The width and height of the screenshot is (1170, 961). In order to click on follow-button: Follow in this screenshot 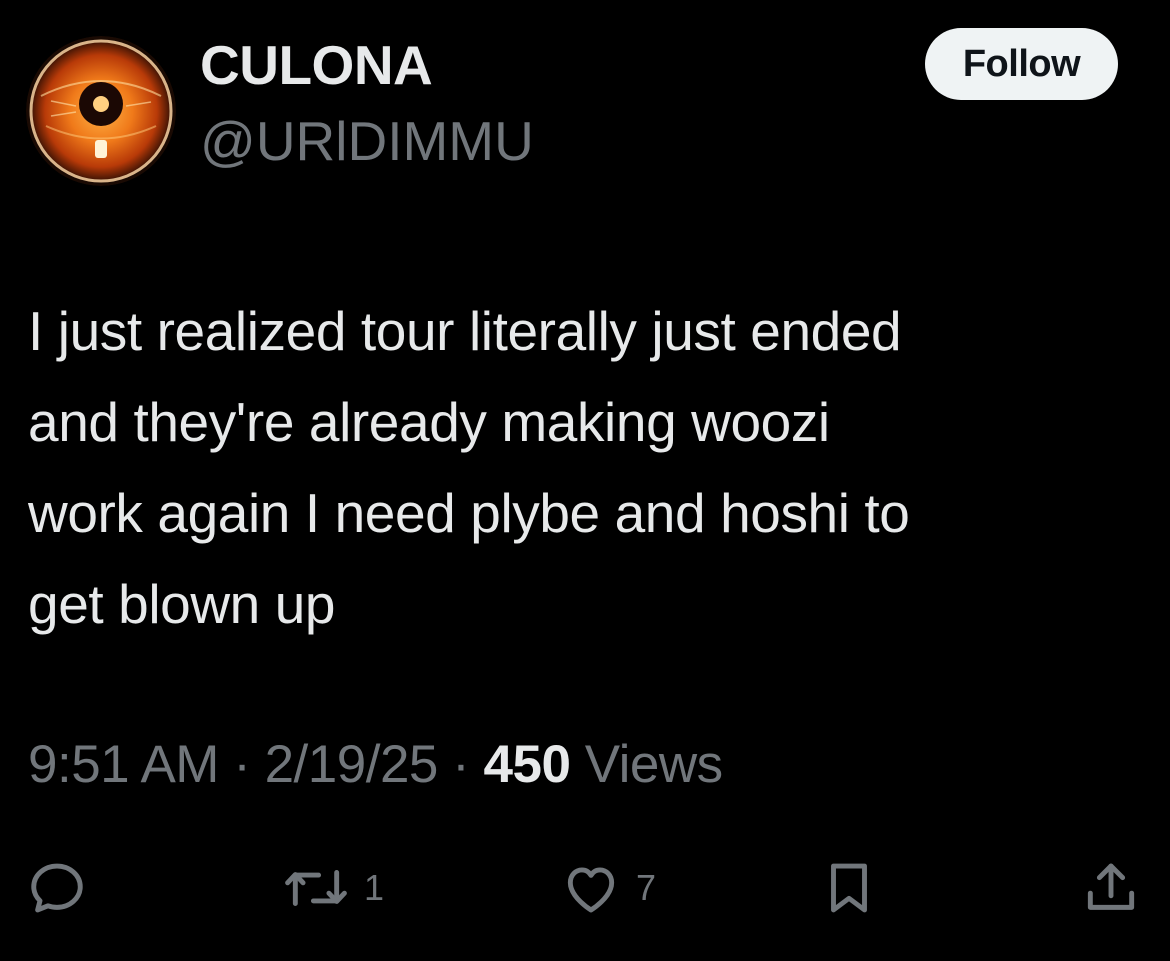, I will do `click(1021, 64)`.